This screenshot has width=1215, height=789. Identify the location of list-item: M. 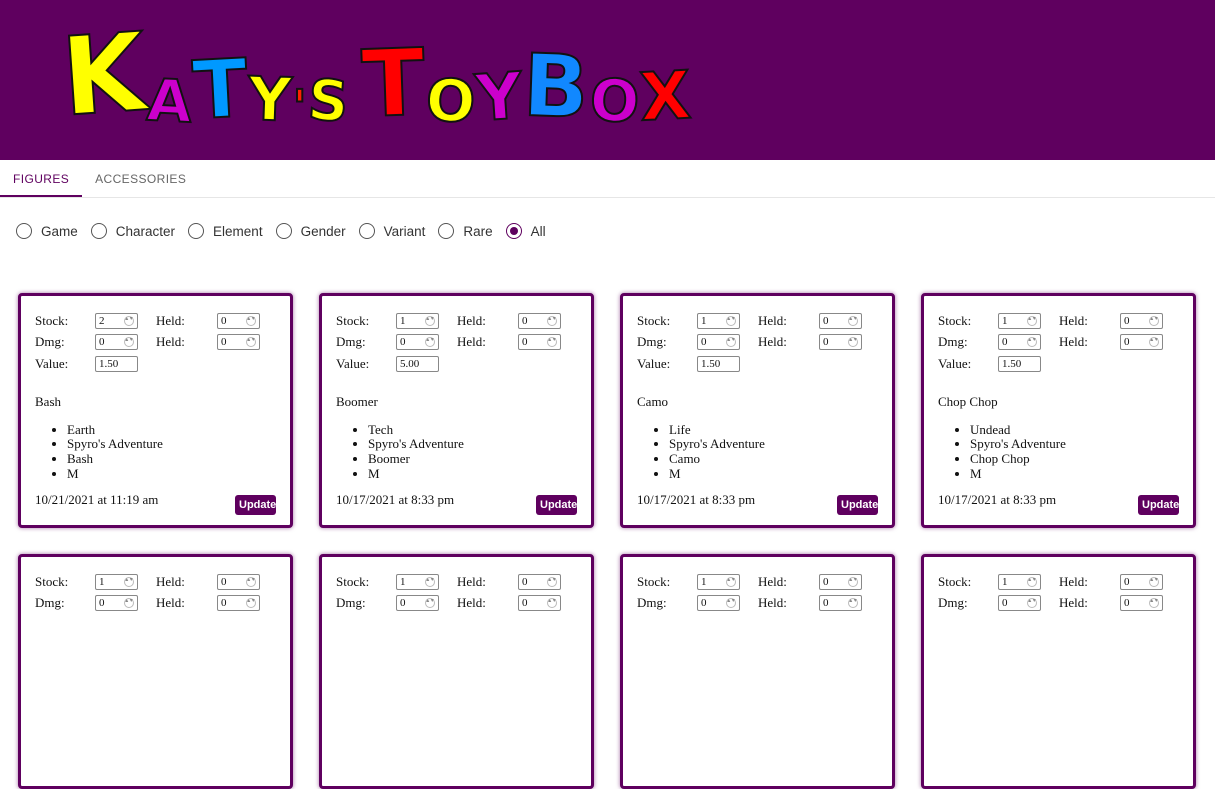
(1081, 474).